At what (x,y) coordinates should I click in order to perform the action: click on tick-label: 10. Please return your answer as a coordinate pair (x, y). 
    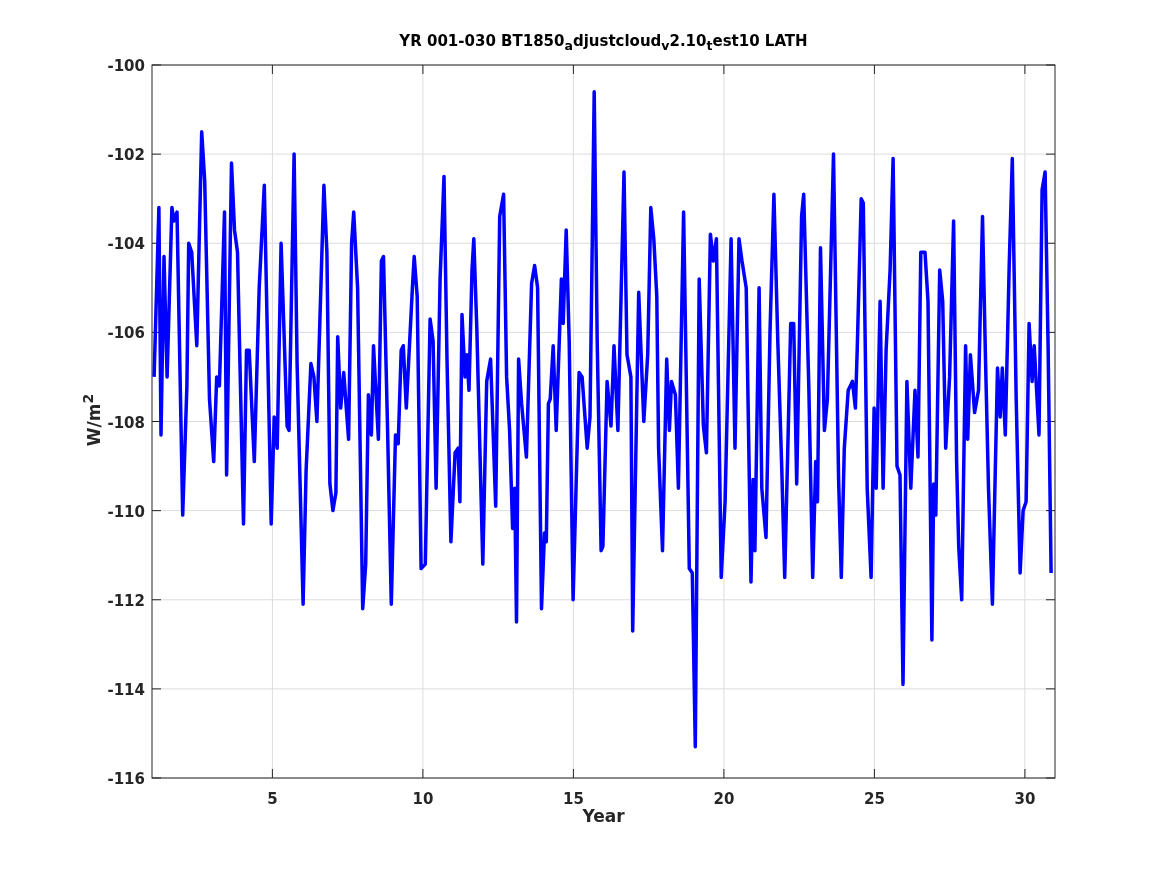
    Looking at the image, I should click on (423, 799).